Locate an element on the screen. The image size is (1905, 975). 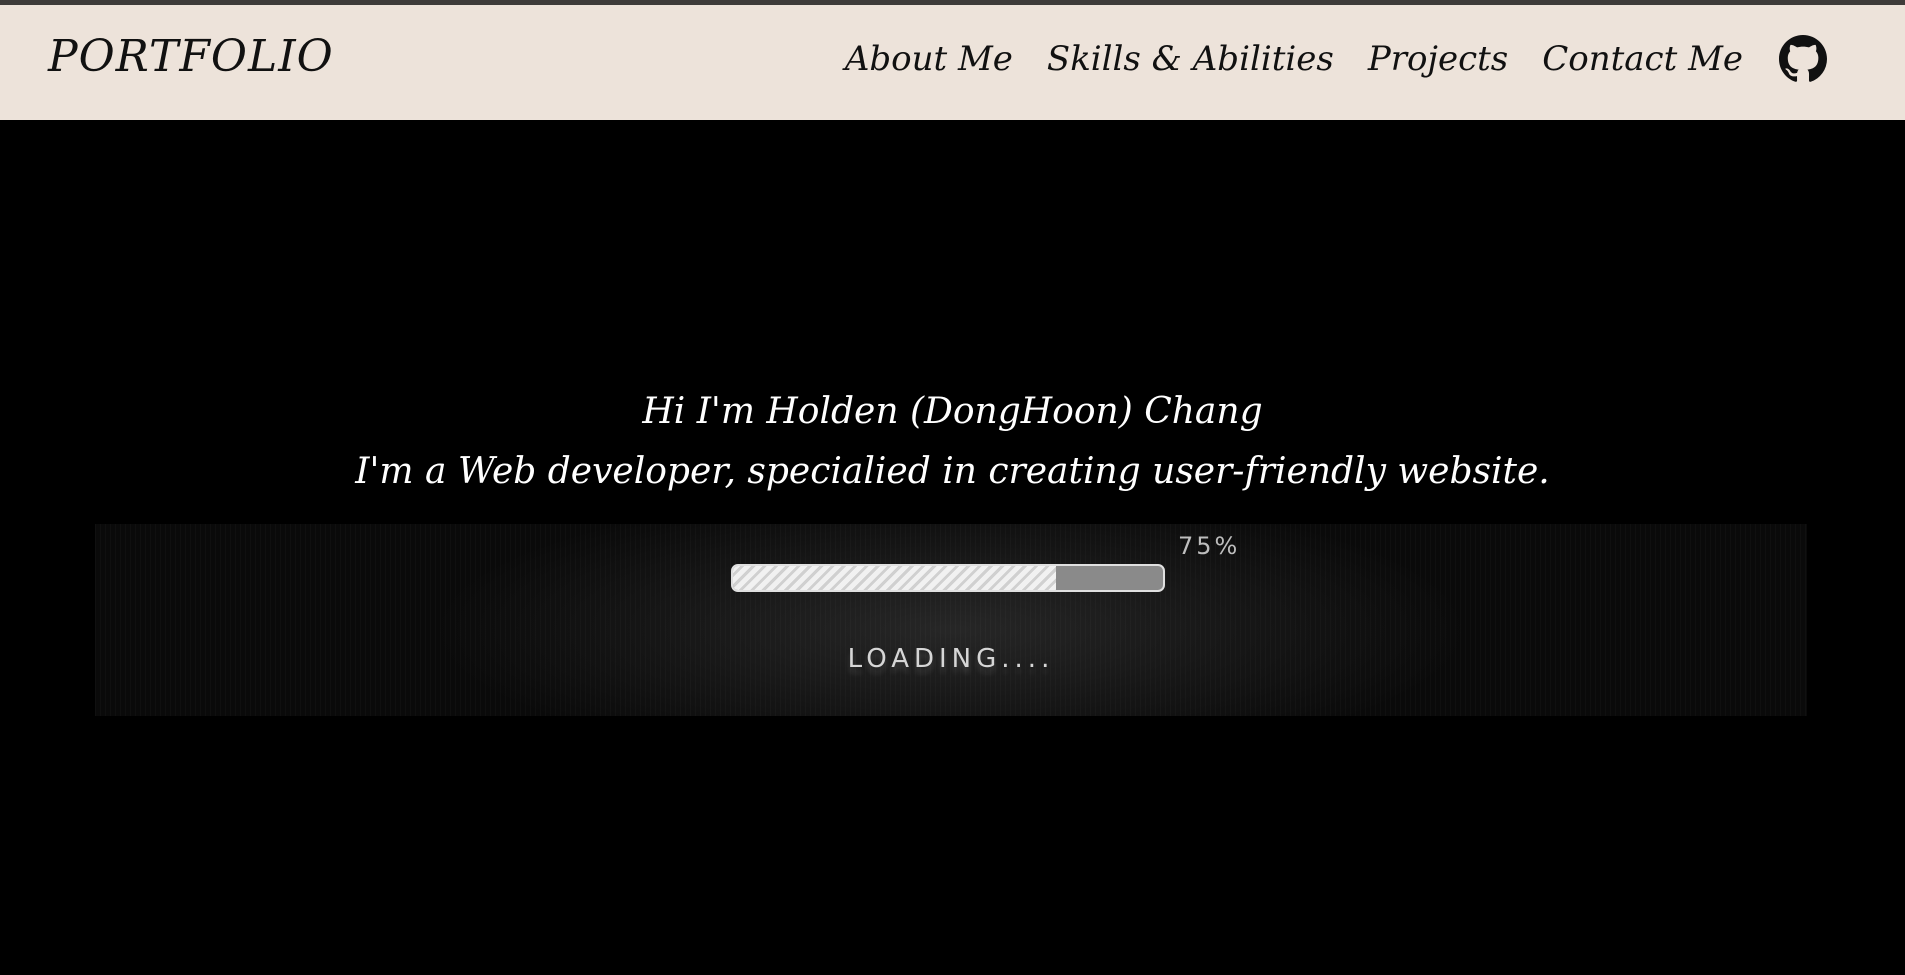
nav-about-me: About Me is located at coordinates (929, 59).